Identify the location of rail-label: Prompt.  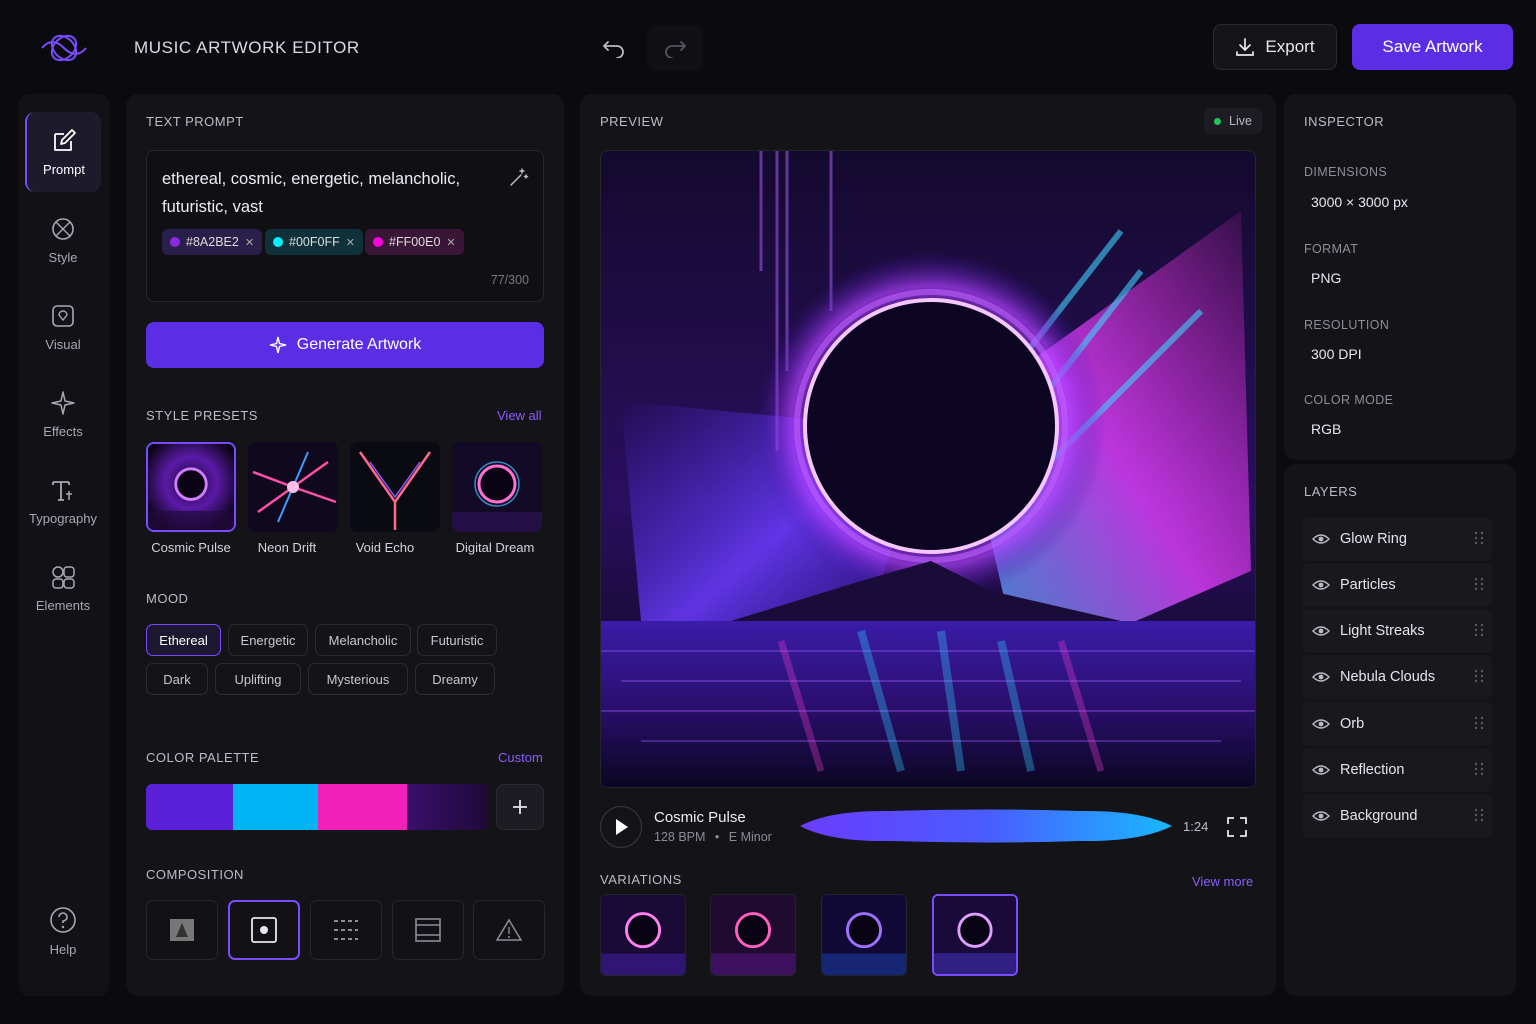
(64, 169).